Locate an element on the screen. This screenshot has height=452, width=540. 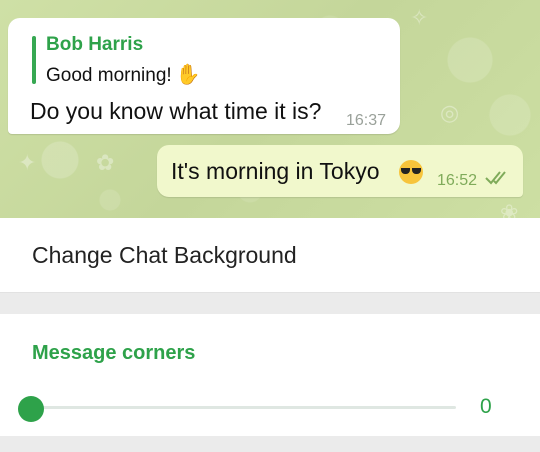
waving-hand-icon: ✋ is located at coordinates (188, 75).